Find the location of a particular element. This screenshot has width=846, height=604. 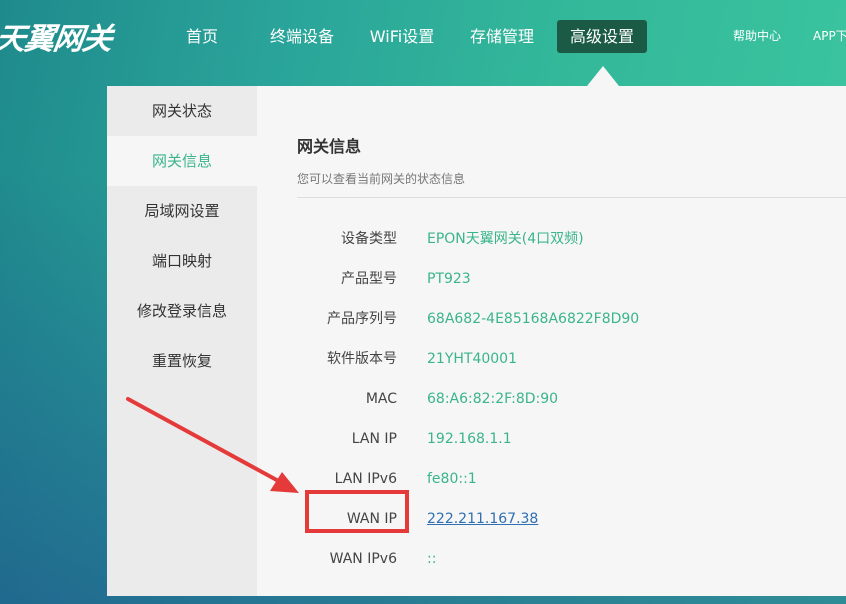

annotation-highlight-box is located at coordinates (357, 511).